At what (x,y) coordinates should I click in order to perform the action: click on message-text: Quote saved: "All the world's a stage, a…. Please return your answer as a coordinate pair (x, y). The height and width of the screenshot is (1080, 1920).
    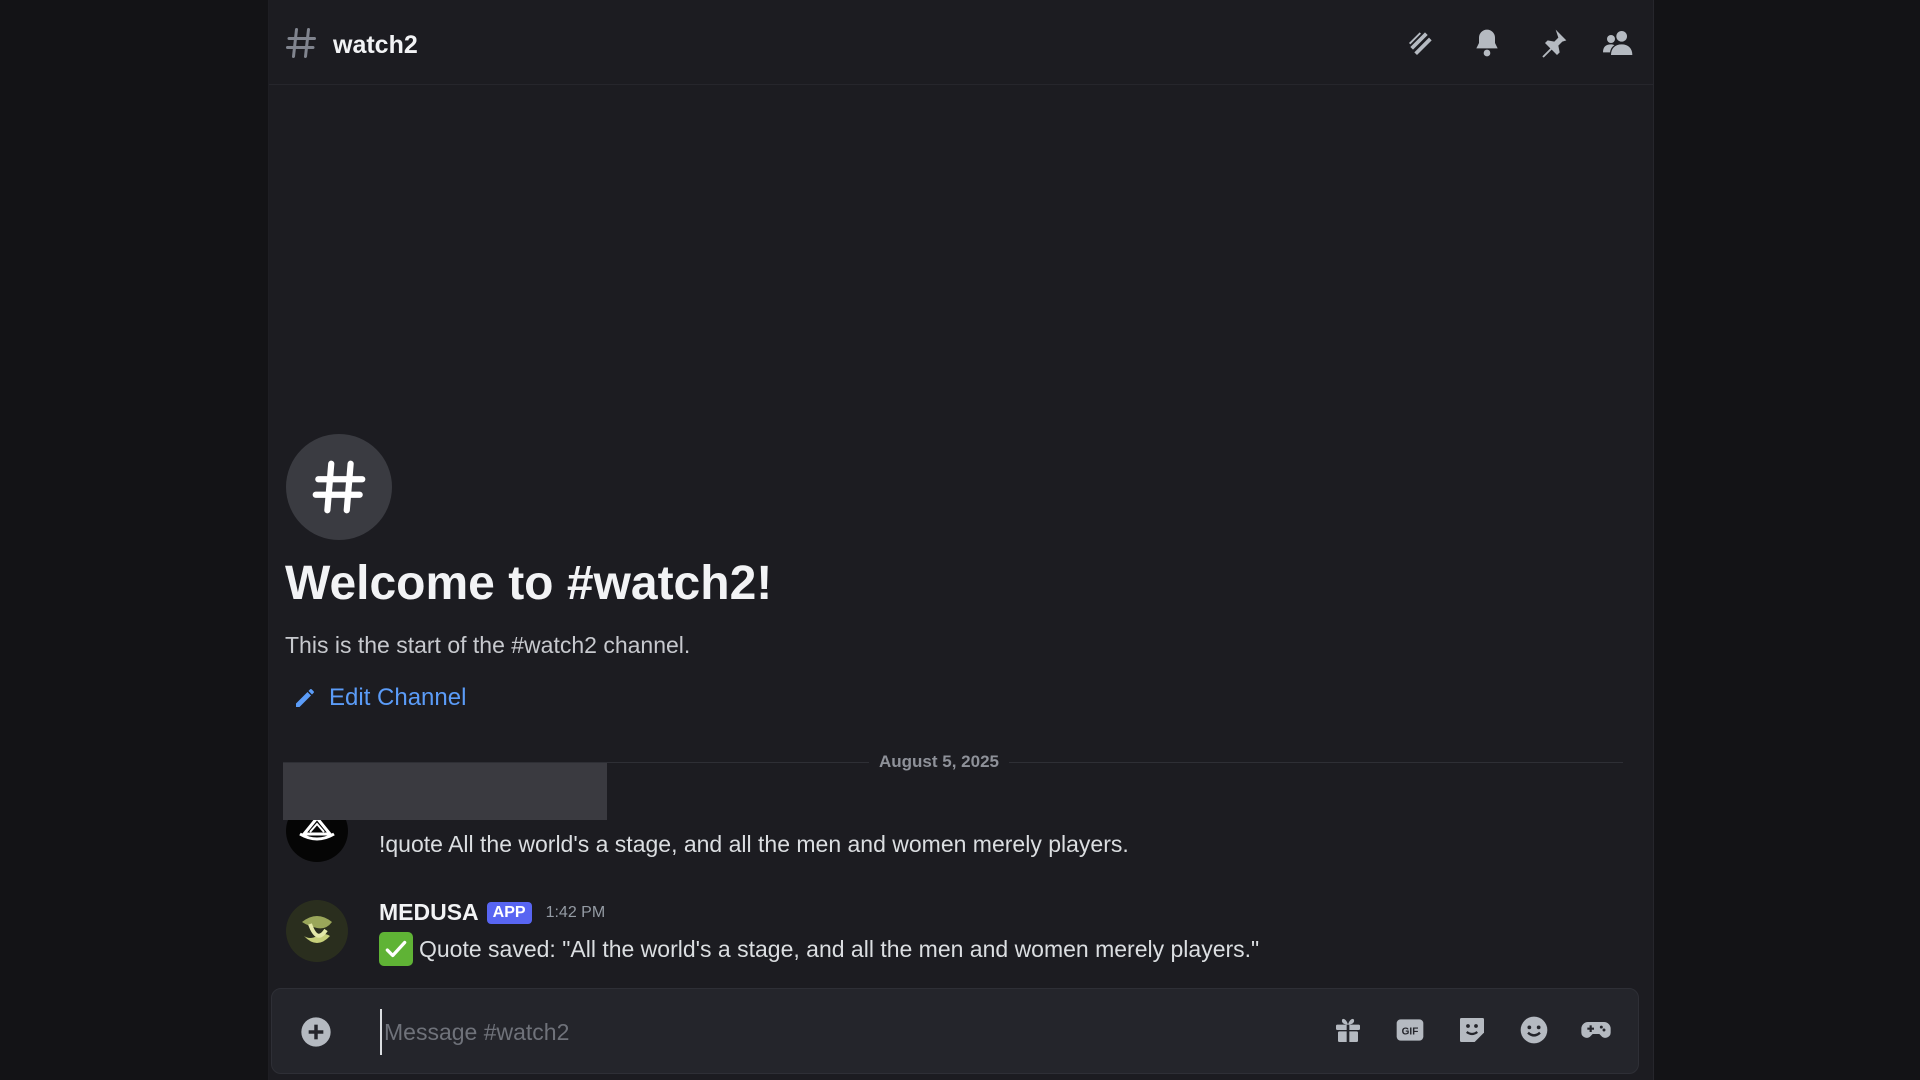
    Looking at the image, I should click on (839, 948).